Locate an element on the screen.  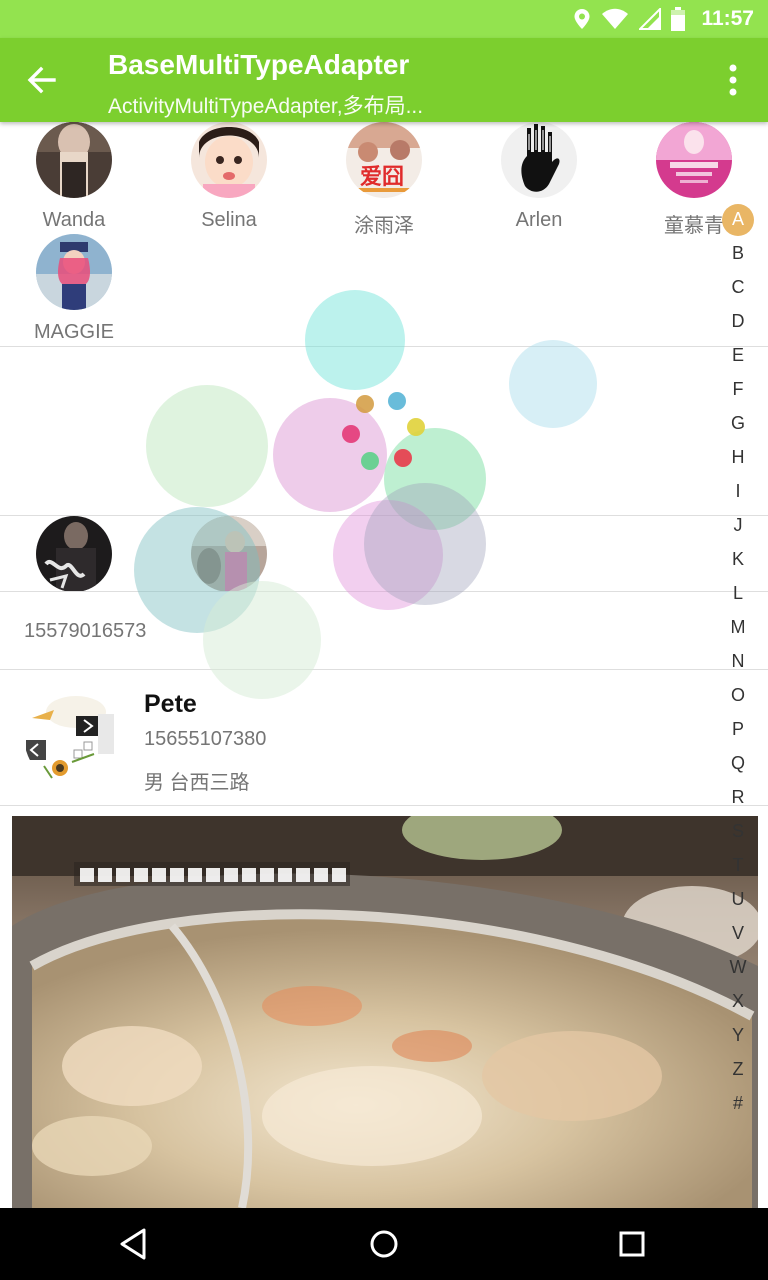
clock: 11:57 is located at coordinates (727, 18).